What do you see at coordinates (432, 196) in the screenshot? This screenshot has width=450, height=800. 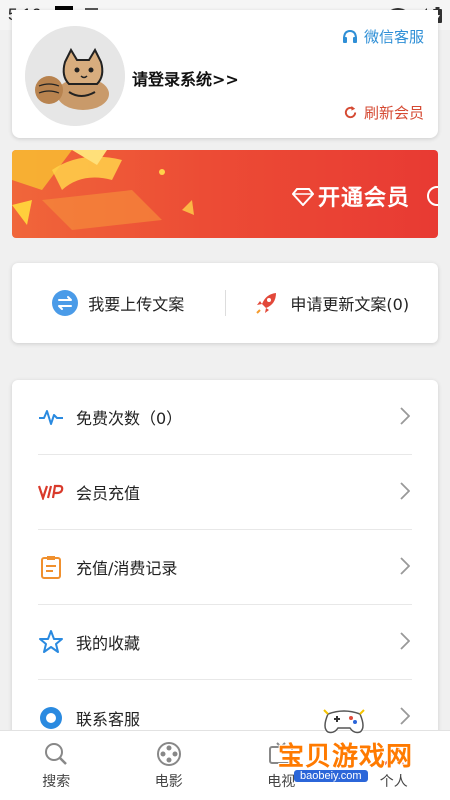 I see `banner-arrow-icon` at bounding box center [432, 196].